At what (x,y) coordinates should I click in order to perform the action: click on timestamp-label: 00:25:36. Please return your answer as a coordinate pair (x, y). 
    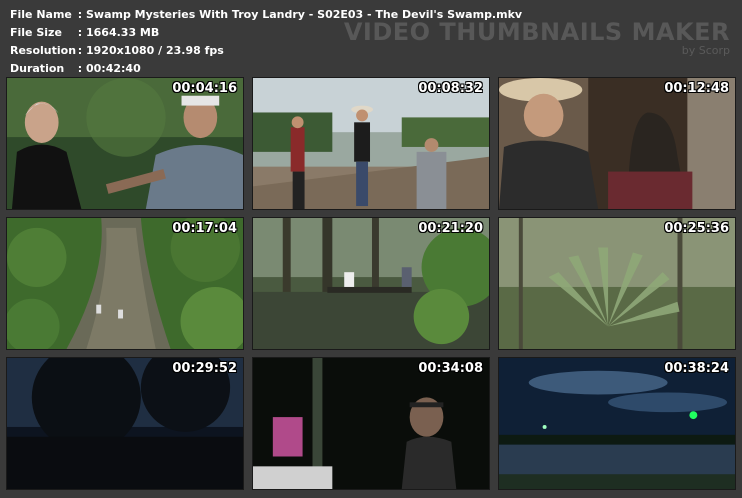
    Looking at the image, I should click on (696, 228).